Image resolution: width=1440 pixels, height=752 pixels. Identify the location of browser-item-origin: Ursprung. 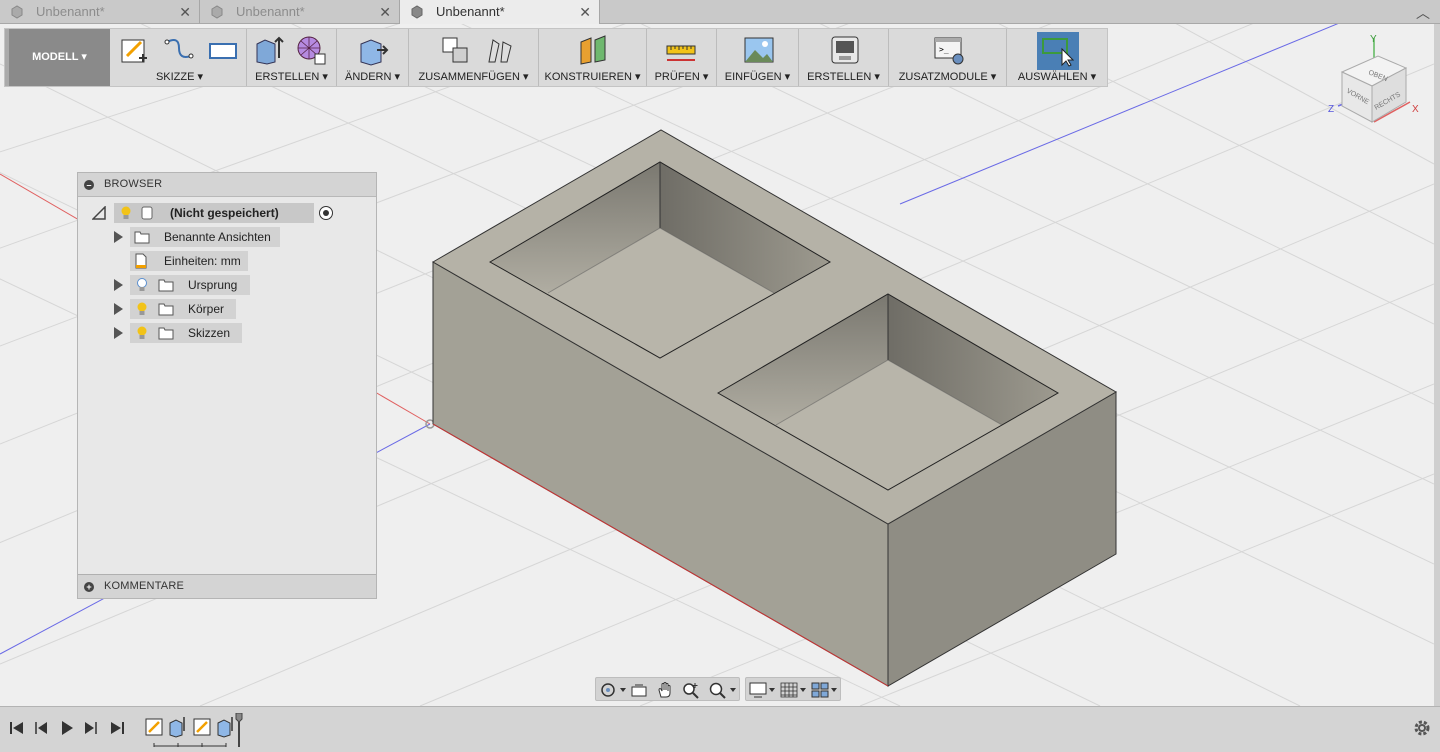
(202, 285).